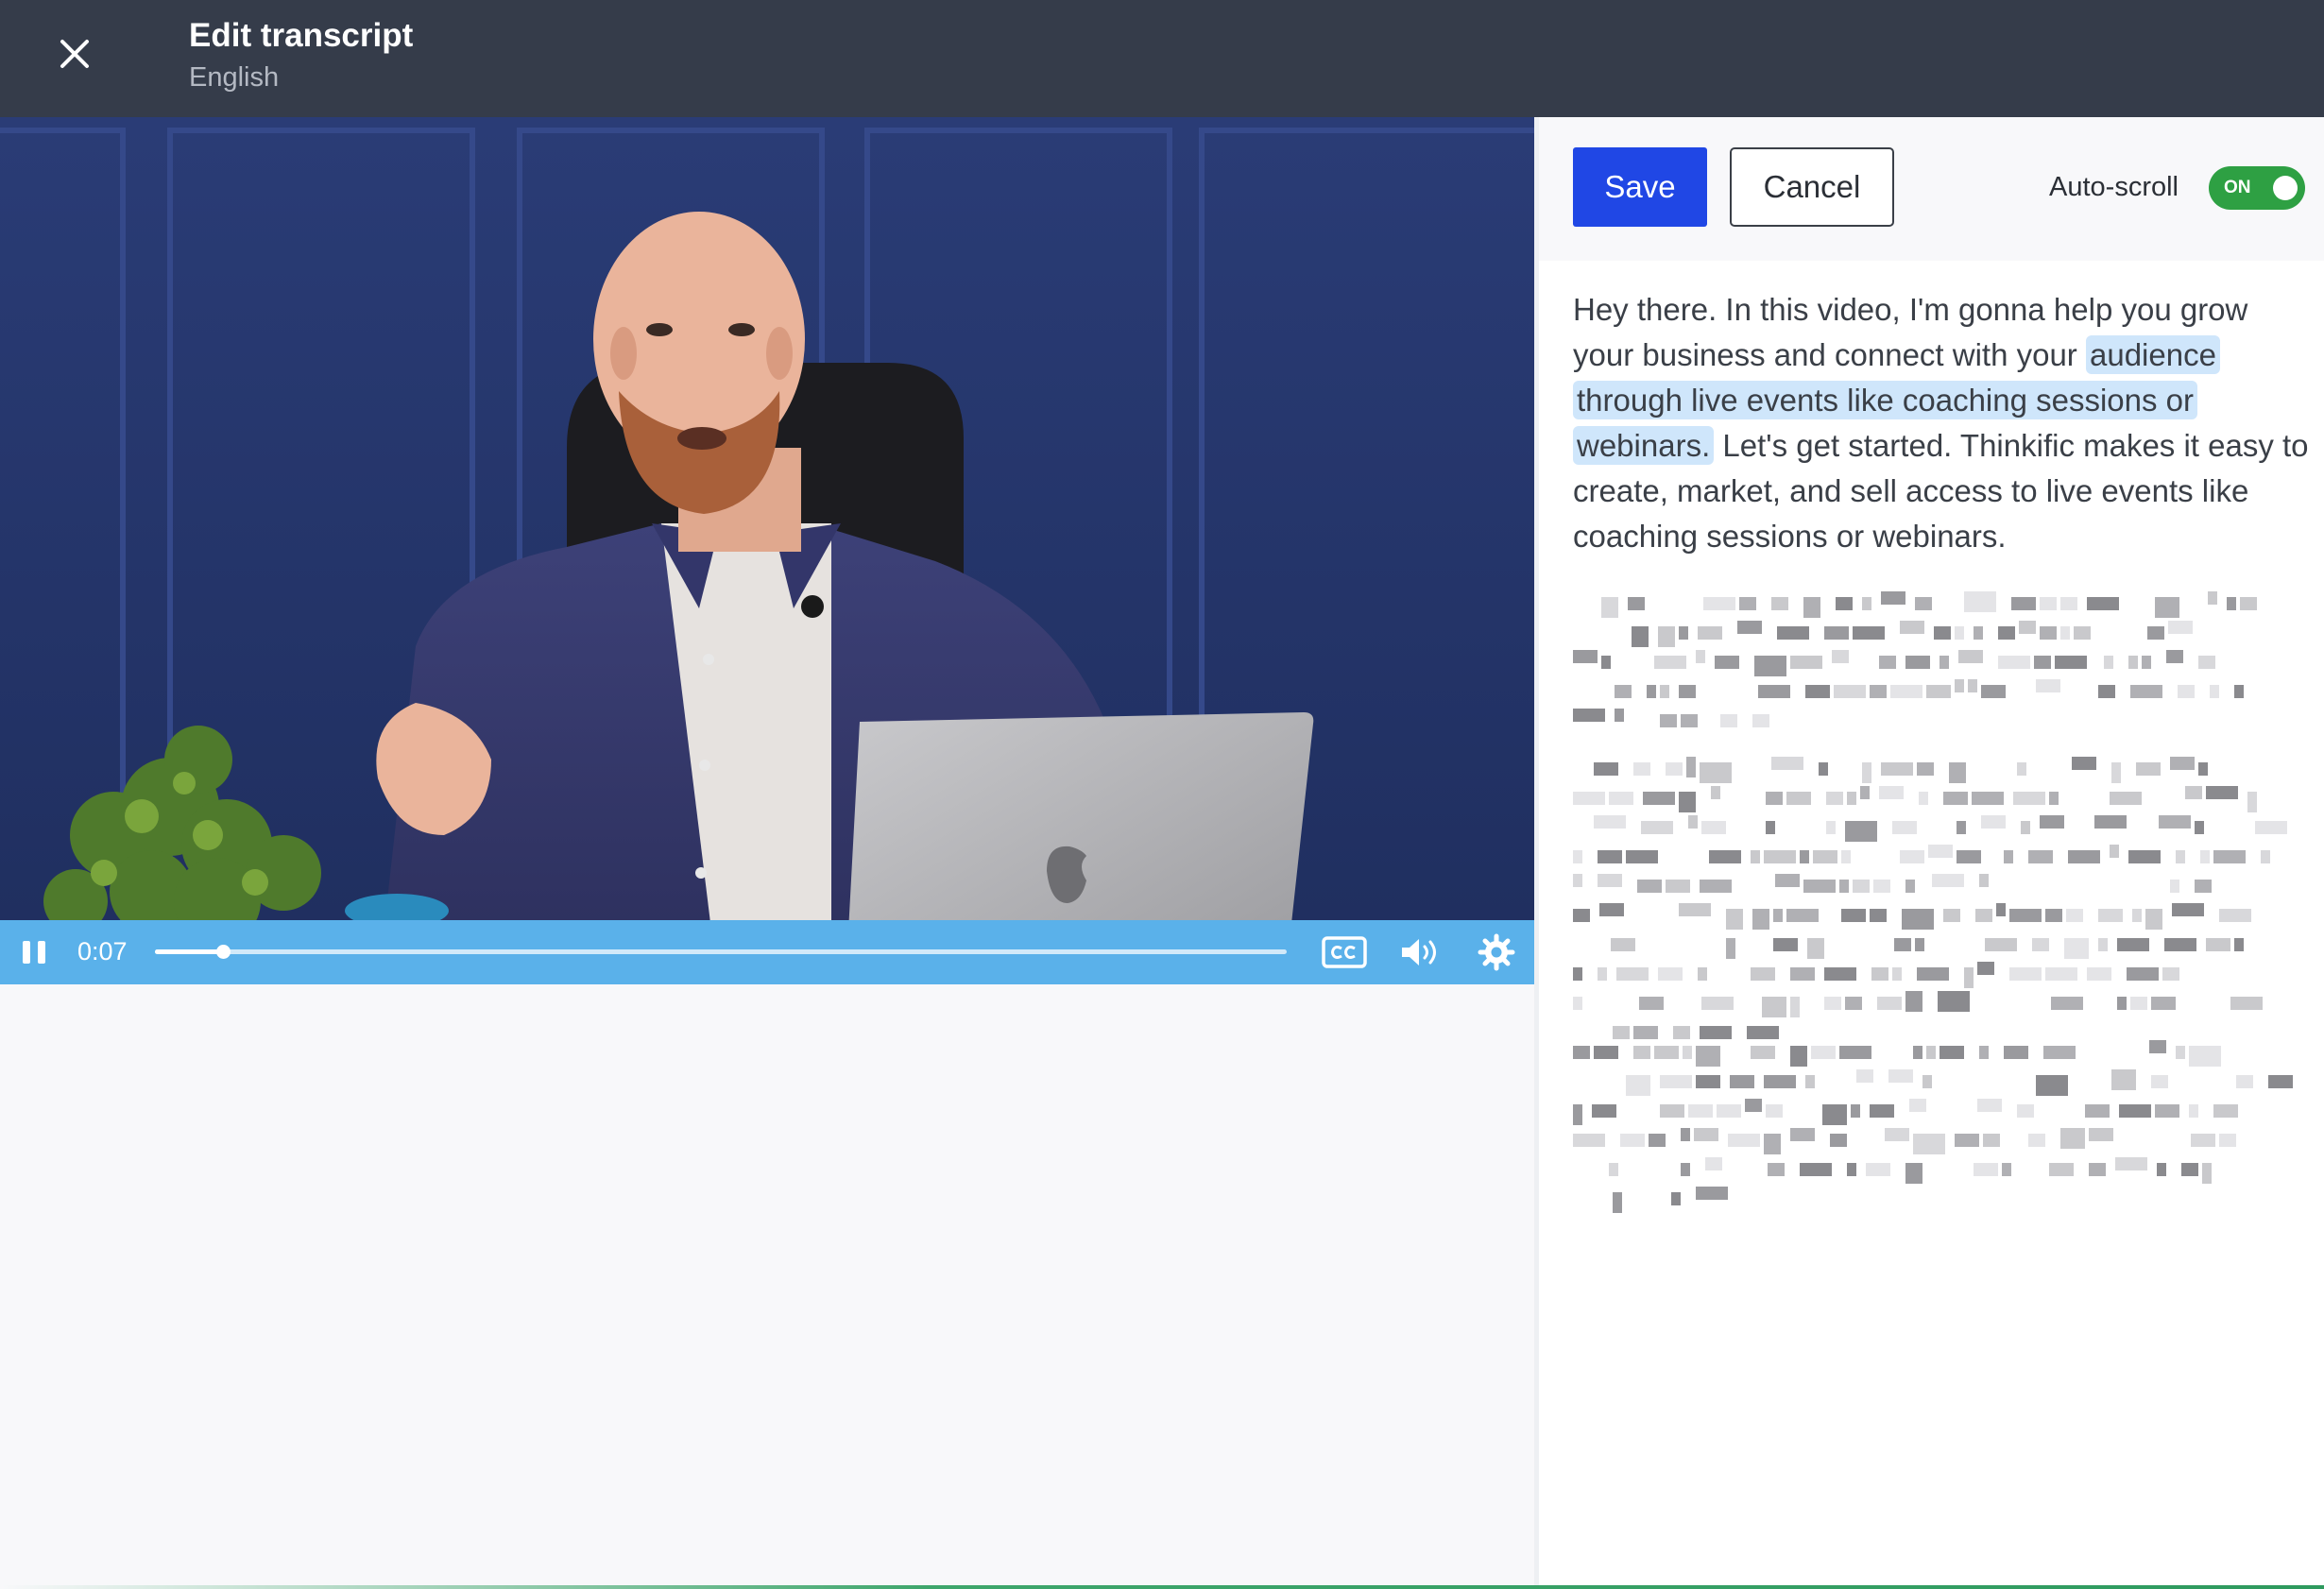  What do you see at coordinates (1640, 187) in the screenshot?
I see `save-button: Save` at bounding box center [1640, 187].